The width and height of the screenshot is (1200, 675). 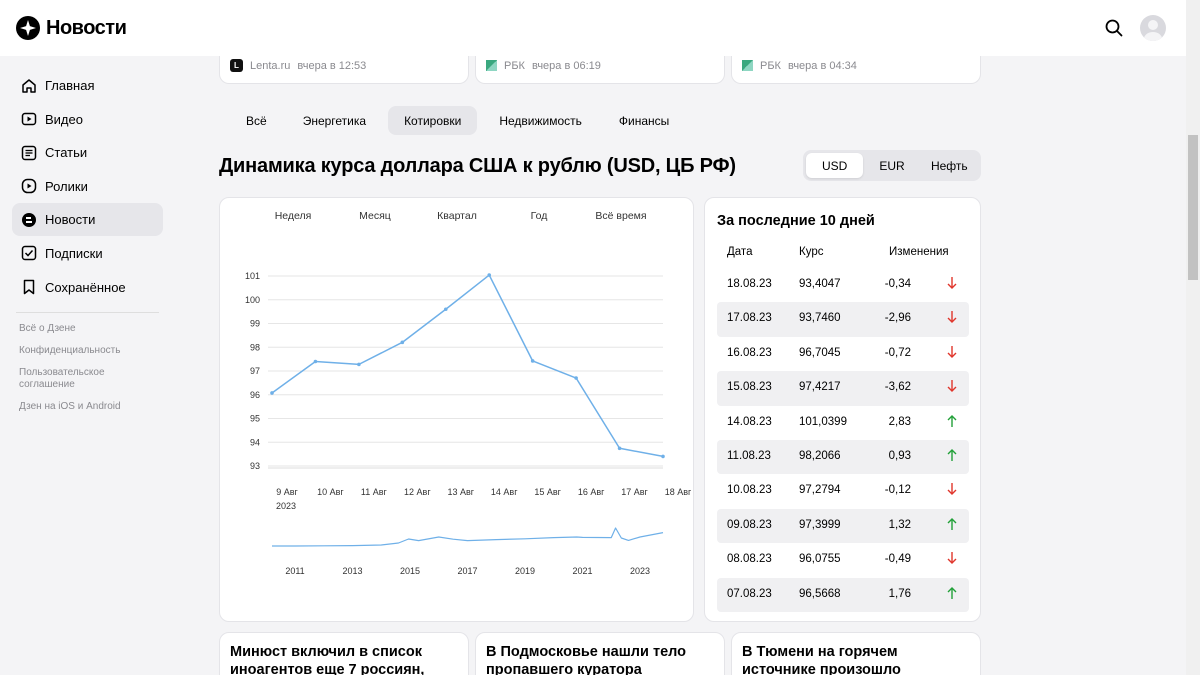 I want to click on row-change: 1,32, so click(x=899, y=524).